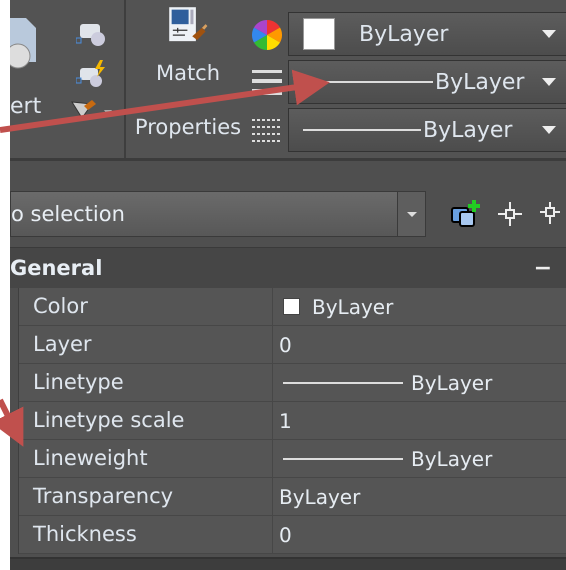 The width and height of the screenshot is (566, 570). What do you see at coordinates (188, 79) in the screenshot?
I see `match-properties-button: Match Properties` at bounding box center [188, 79].